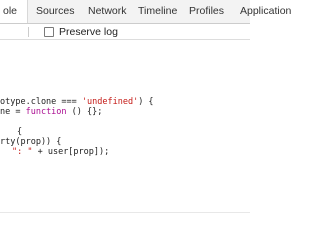  I want to click on console-toolbar: Preserve log, so click(125, 32).